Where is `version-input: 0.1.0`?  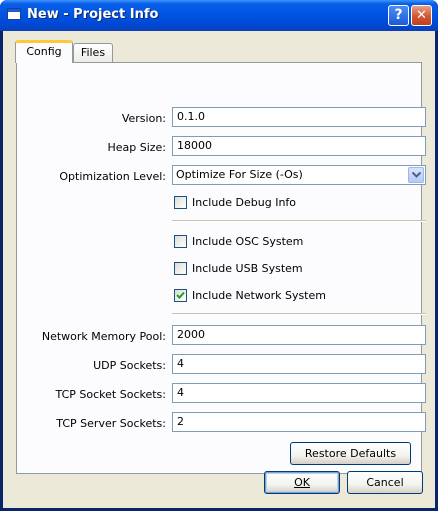 version-input: 0.1.0 is located at coordinates (299, 117).